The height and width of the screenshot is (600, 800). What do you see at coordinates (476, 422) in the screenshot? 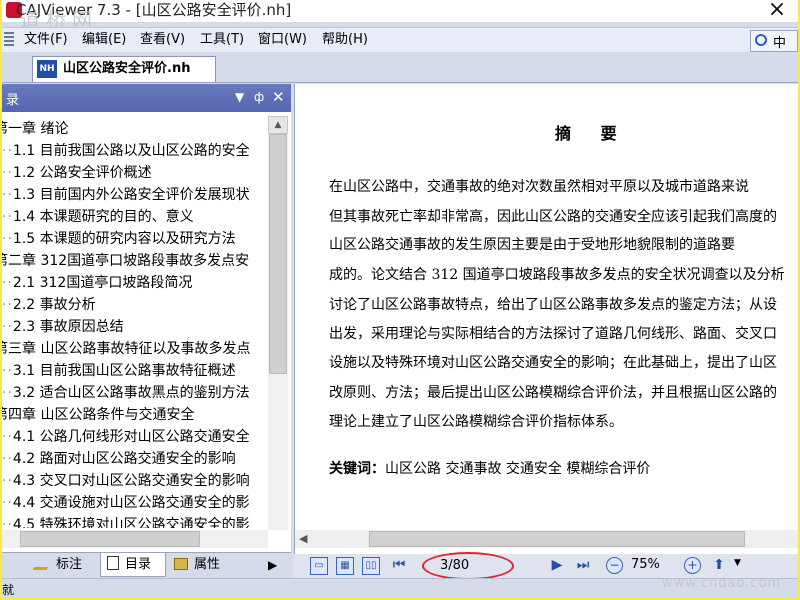
I see `abstract-line: 理论上建立了山区公路模糊综合评价指标体系。` at bounding box center [476, 422].